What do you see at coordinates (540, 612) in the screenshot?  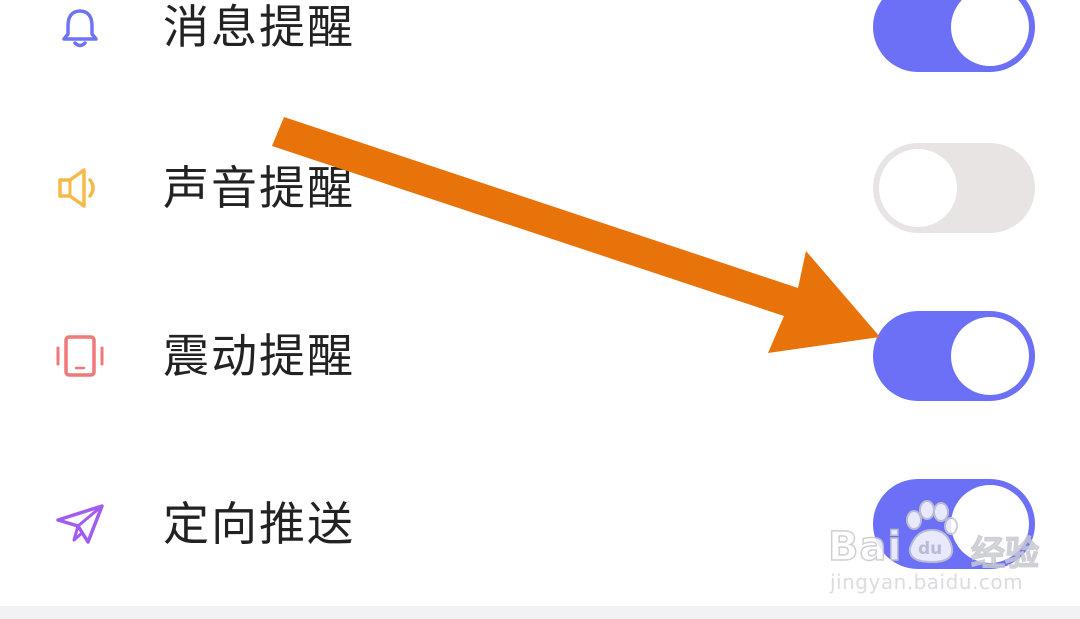 I see `bottom-divider` at bounding box center [540, 612].